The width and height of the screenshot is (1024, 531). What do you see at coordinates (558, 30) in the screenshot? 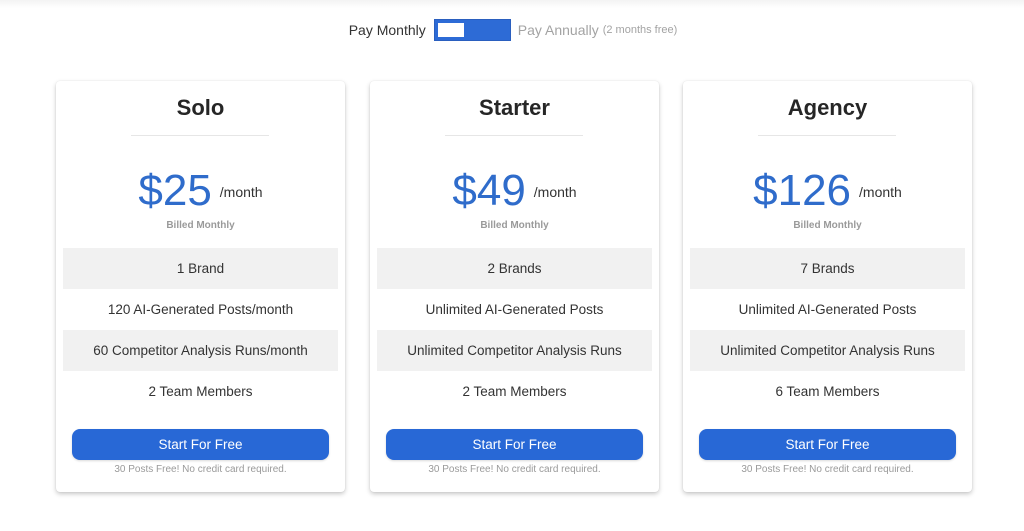
I see `pay-annually-label: Pay Annually` at bounding box center [558, 30].